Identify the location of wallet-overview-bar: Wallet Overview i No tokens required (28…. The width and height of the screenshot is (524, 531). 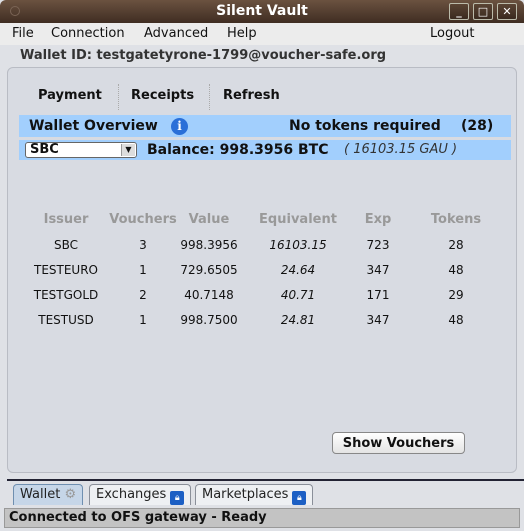
(265, 126).